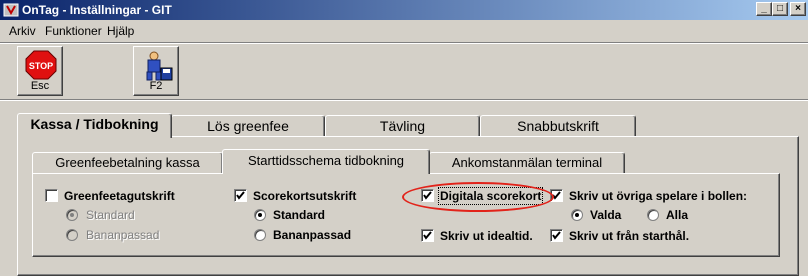  I want to click on tab-greenfeebetalning-kassa-label: Greenfeebetalning kassa, so click(127, 162).